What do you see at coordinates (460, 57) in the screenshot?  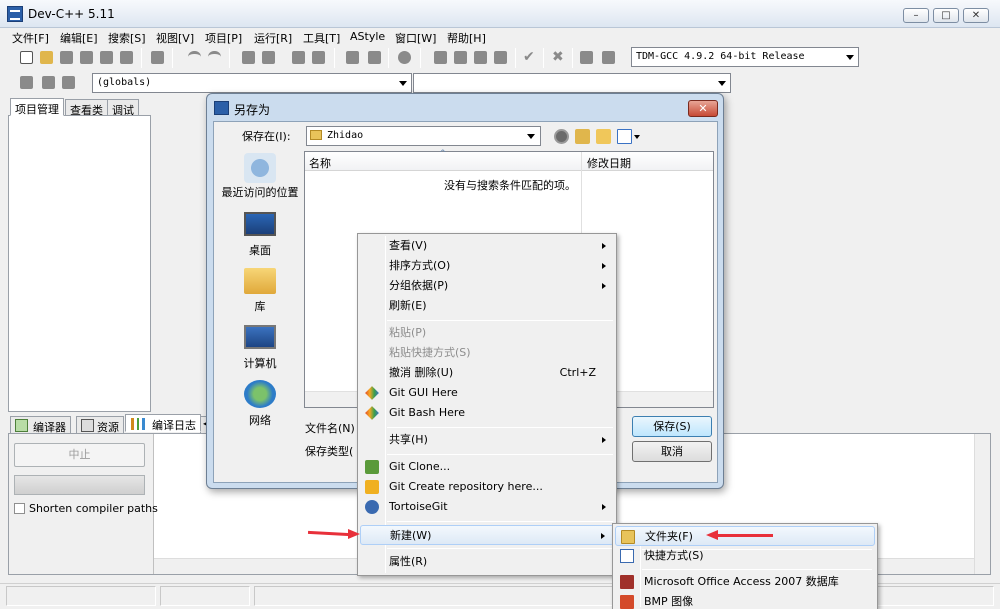 I see `run-icon` at bounding box center [460, 57].